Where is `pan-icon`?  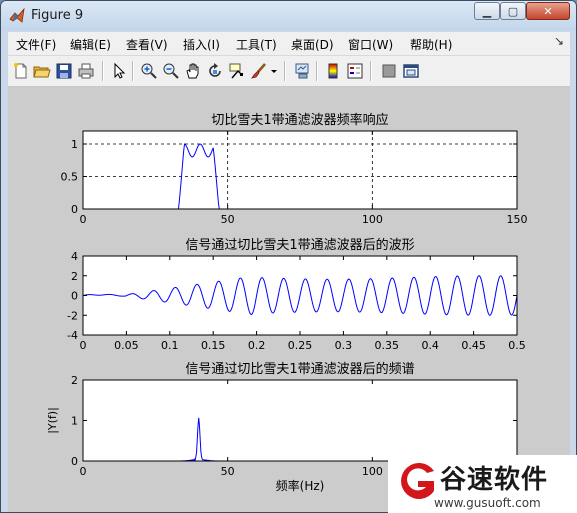
pan-icon is located at coordinates (192, 71).